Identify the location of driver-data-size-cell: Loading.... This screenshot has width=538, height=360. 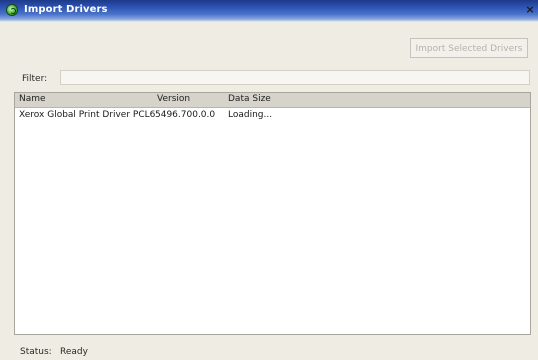
(250, 115).